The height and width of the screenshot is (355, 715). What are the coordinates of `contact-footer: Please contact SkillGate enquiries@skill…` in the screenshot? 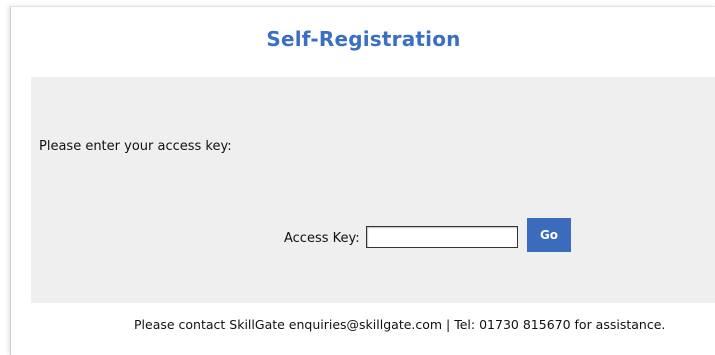 It's located at (400, 324).